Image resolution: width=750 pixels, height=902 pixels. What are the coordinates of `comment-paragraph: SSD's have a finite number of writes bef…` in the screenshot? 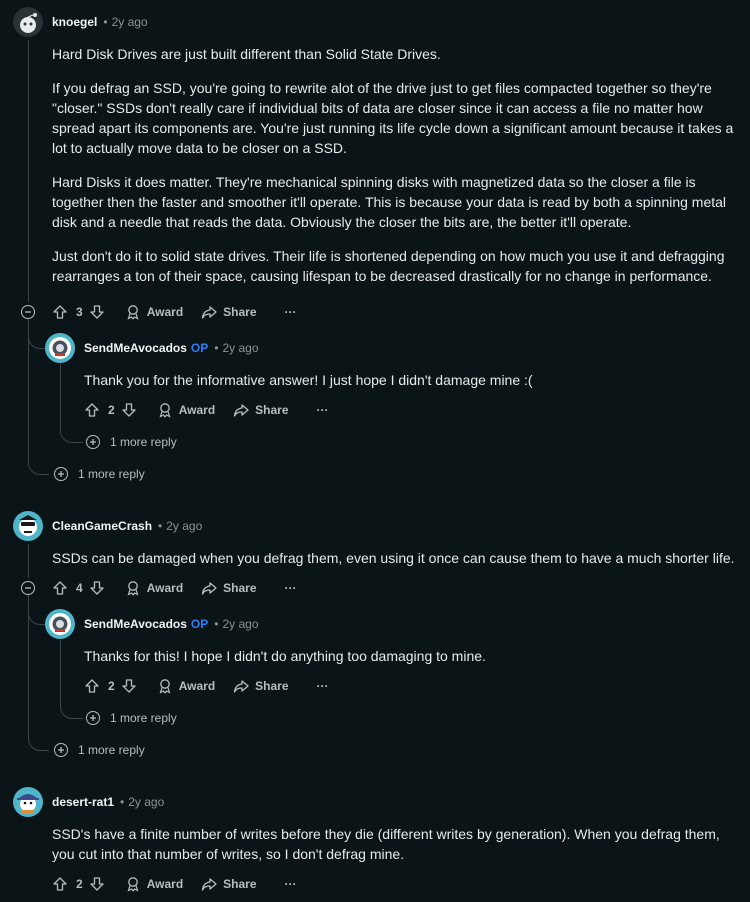 It's located at (386, 844).